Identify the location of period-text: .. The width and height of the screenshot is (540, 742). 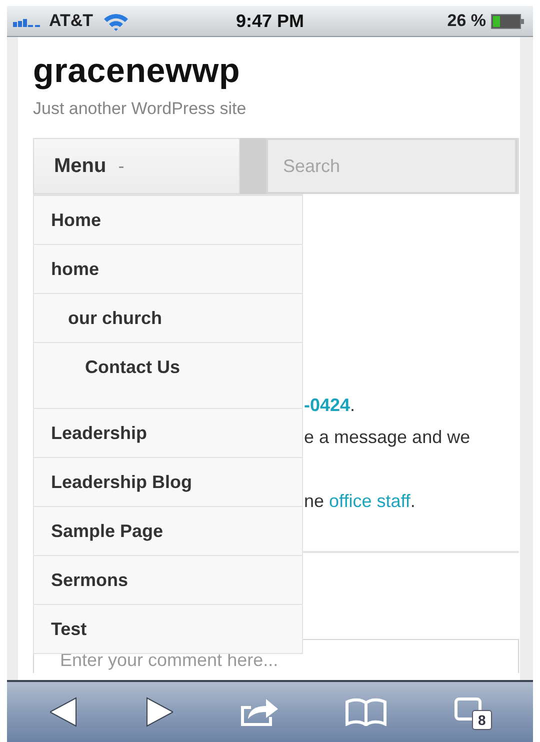
(353, 405).